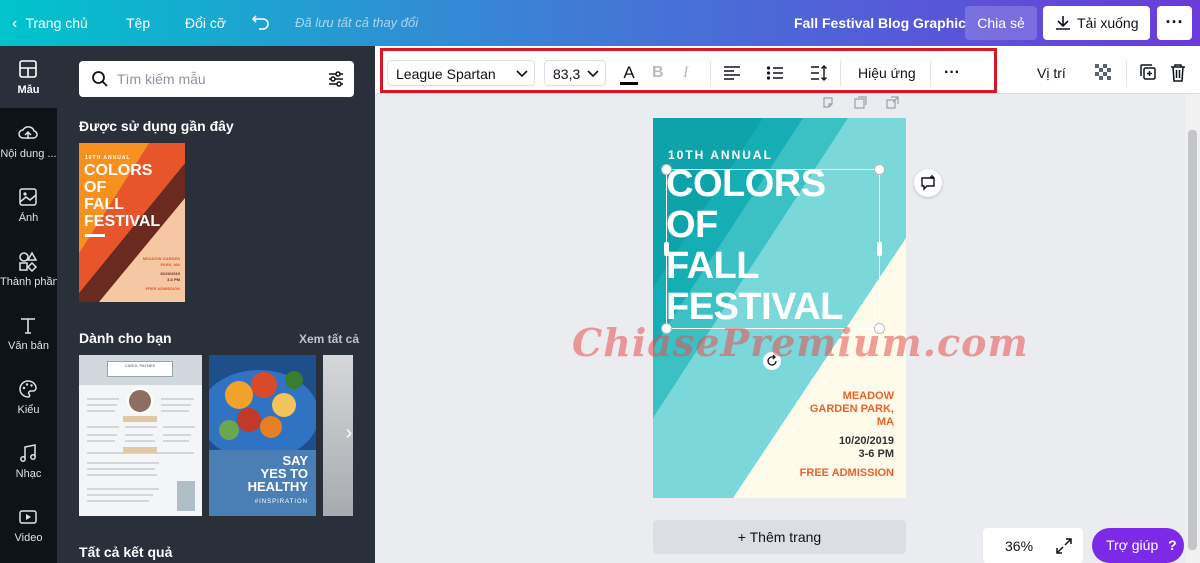 Image resolution: width=1200 pixels, height=563 pixels. I want to click on rail-templates: Mẫu, so click(28, 77).